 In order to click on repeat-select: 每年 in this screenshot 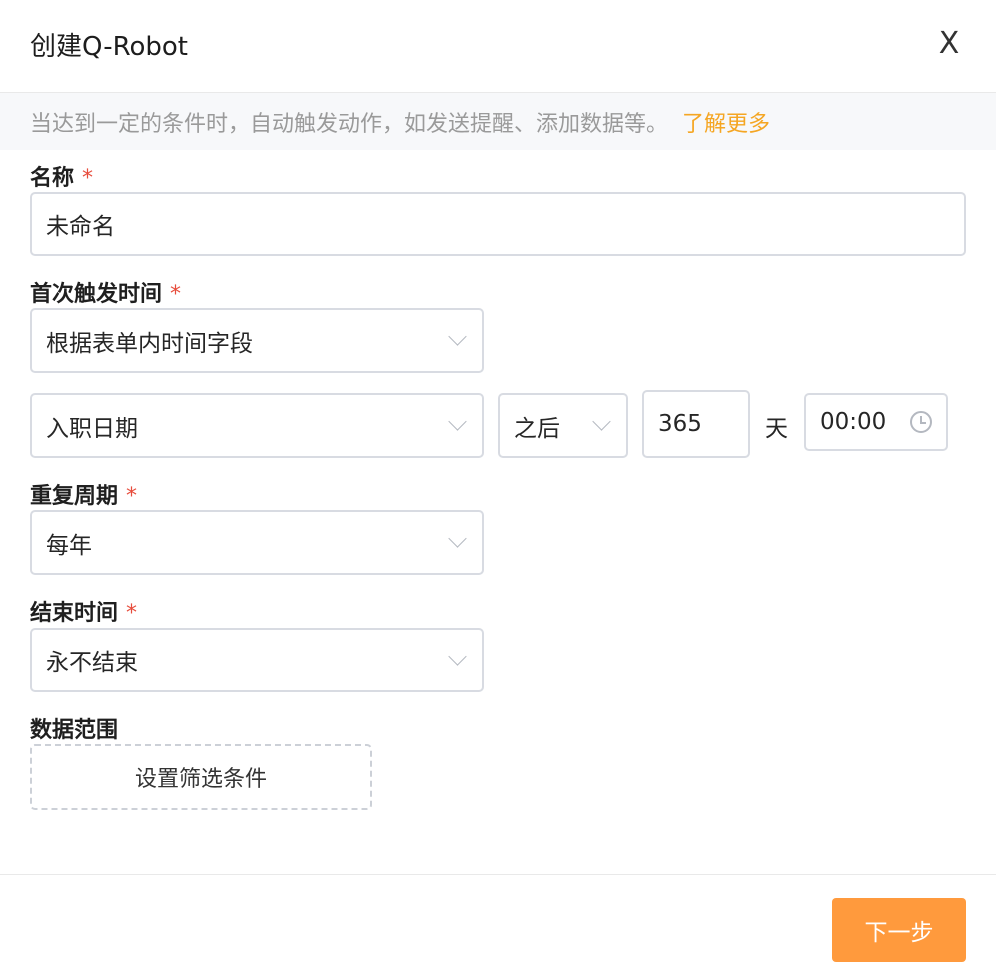, I will do `click(257, 542)`.